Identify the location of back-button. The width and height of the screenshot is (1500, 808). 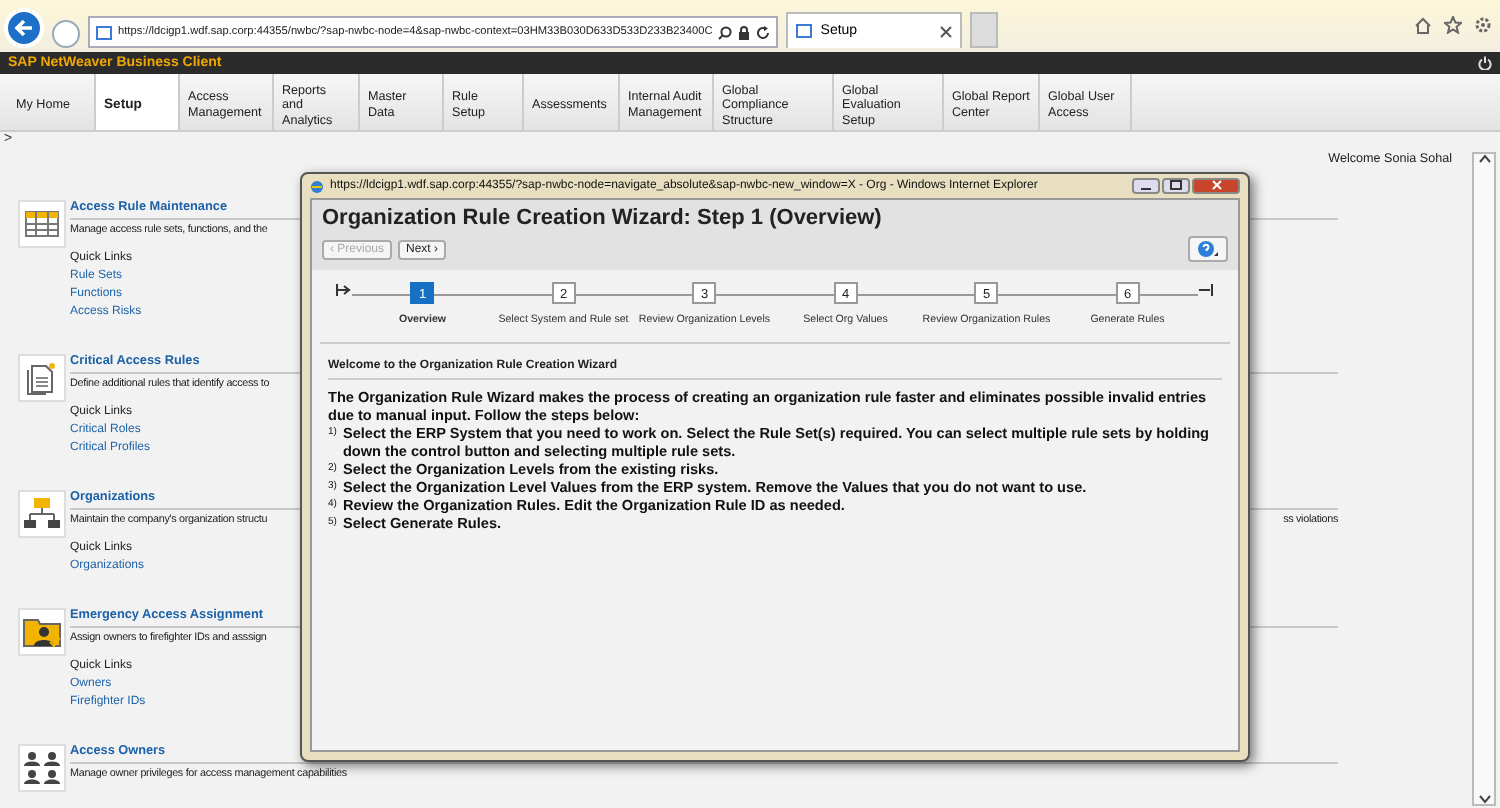
(24, 28).